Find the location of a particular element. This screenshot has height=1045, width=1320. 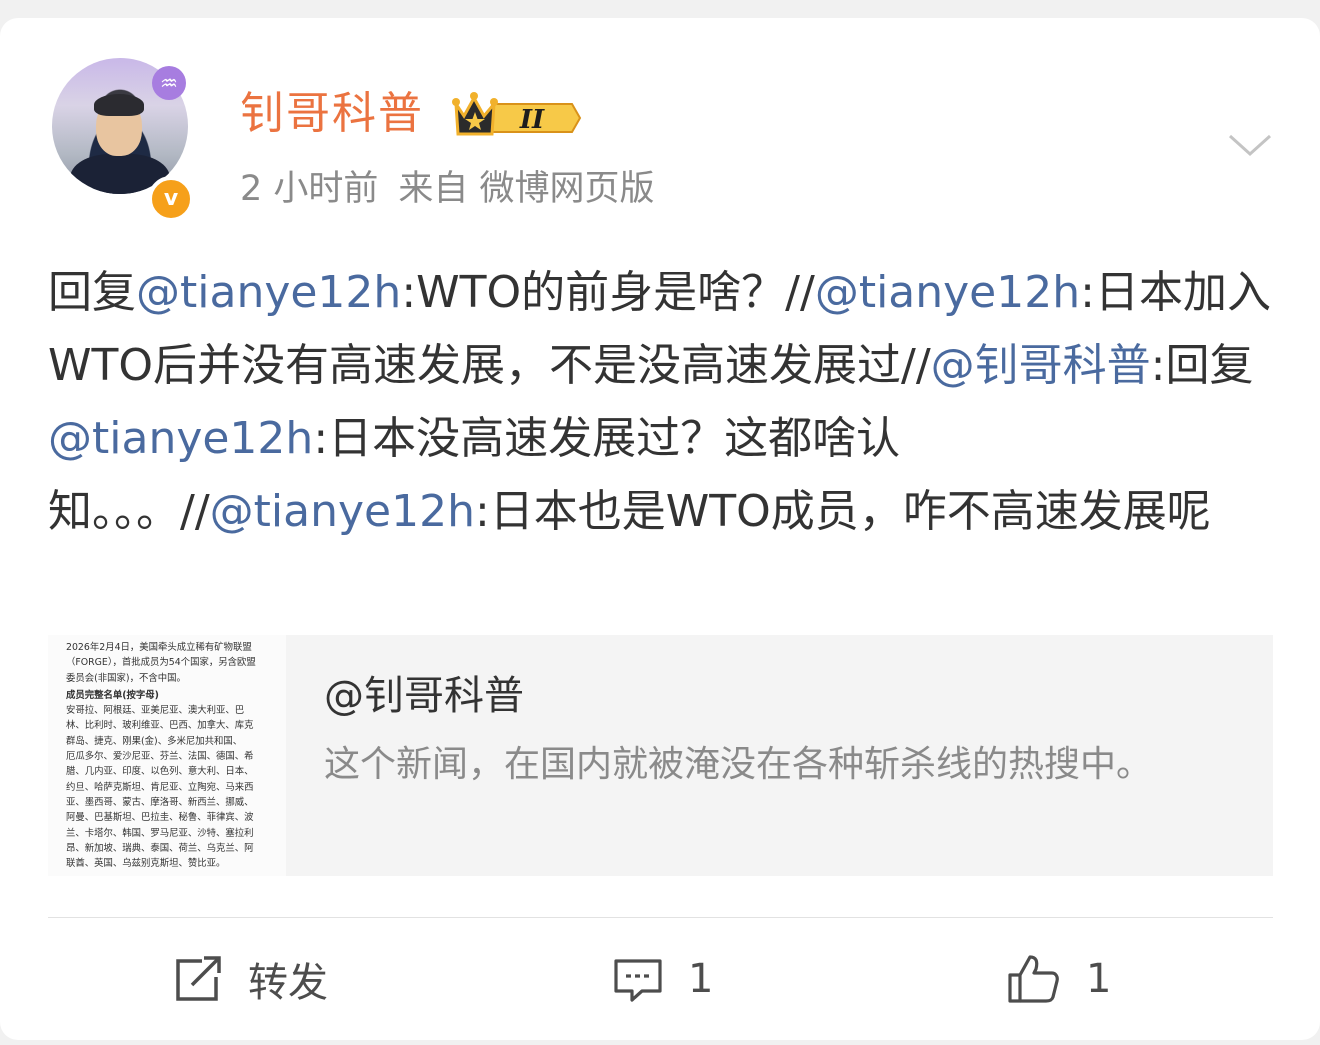

thumbnail-line: 联酋、英国、乌兹别克斯坦、赞比亚。 is located at coordinates (146, 864).